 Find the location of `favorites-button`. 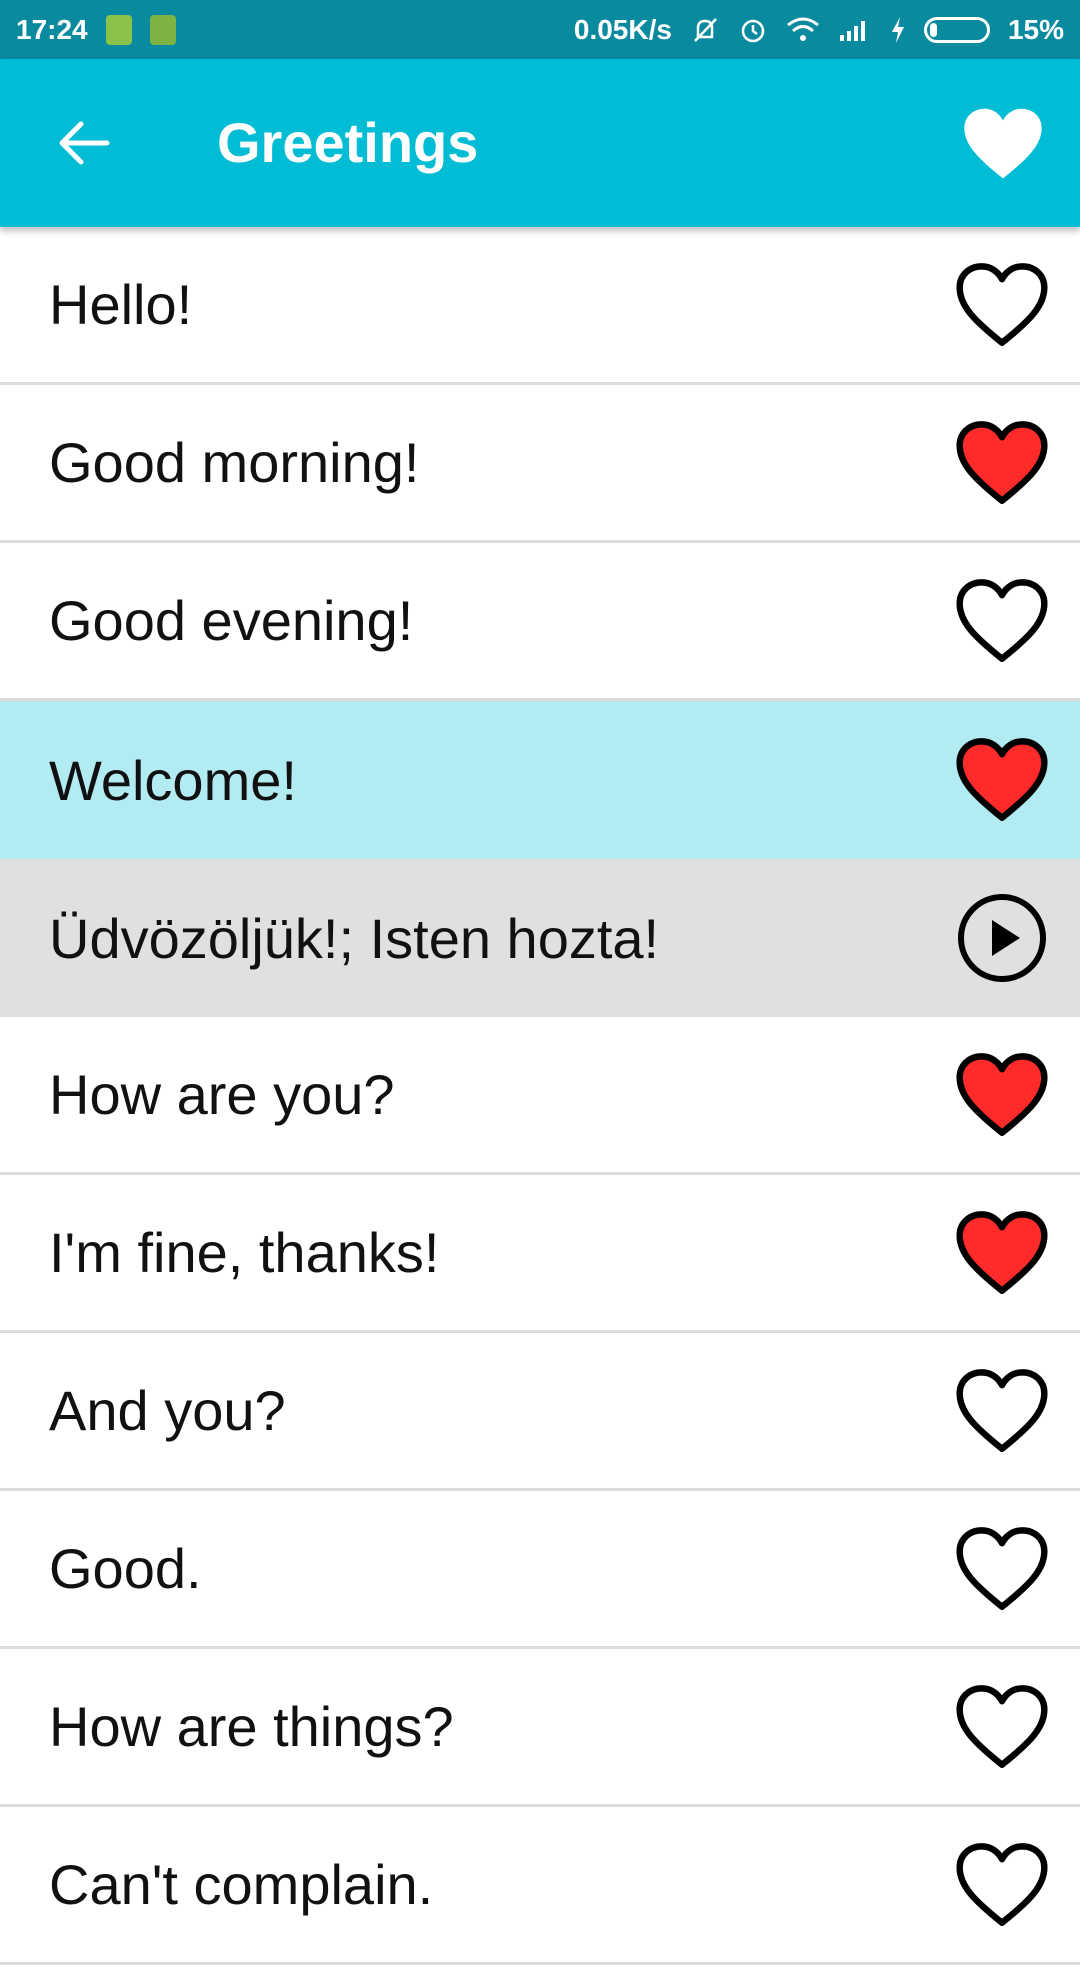

favorites-button is located at coordinates (1003, 144).